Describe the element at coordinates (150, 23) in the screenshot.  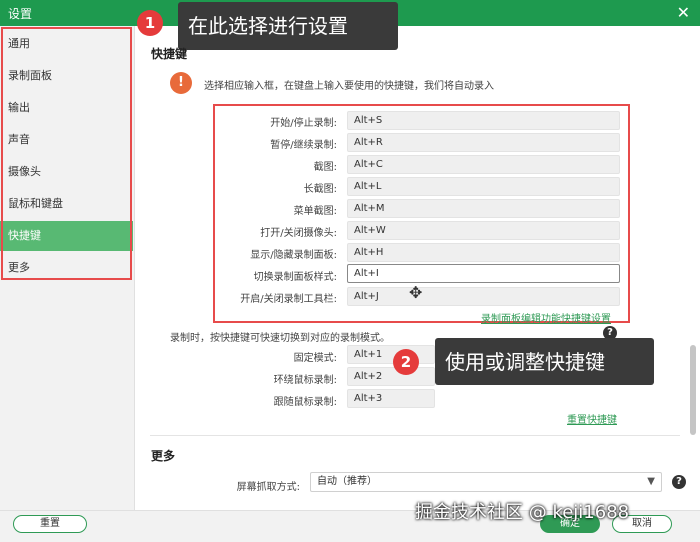
I see `callout-number-badge: 1` at that location.